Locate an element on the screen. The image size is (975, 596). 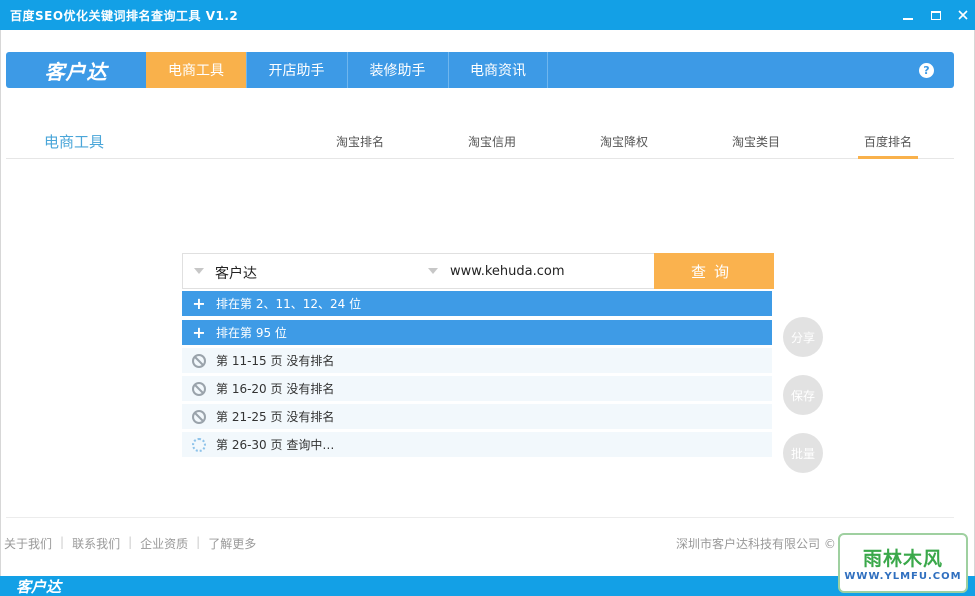
share-button: 分享 is located at coordinates (803, 337).